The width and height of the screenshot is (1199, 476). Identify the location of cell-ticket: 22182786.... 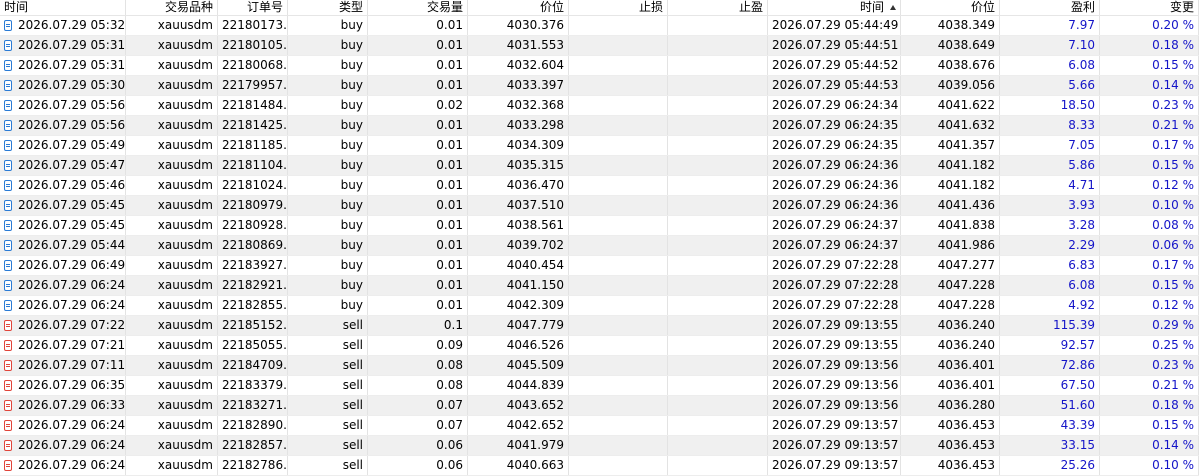
(253, 465).